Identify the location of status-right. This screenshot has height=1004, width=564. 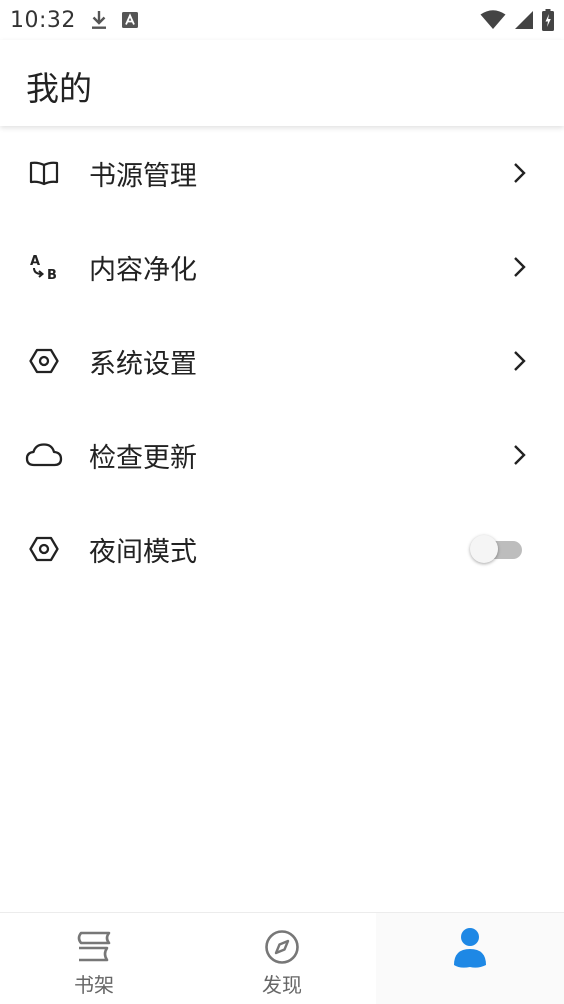
(517, 20).